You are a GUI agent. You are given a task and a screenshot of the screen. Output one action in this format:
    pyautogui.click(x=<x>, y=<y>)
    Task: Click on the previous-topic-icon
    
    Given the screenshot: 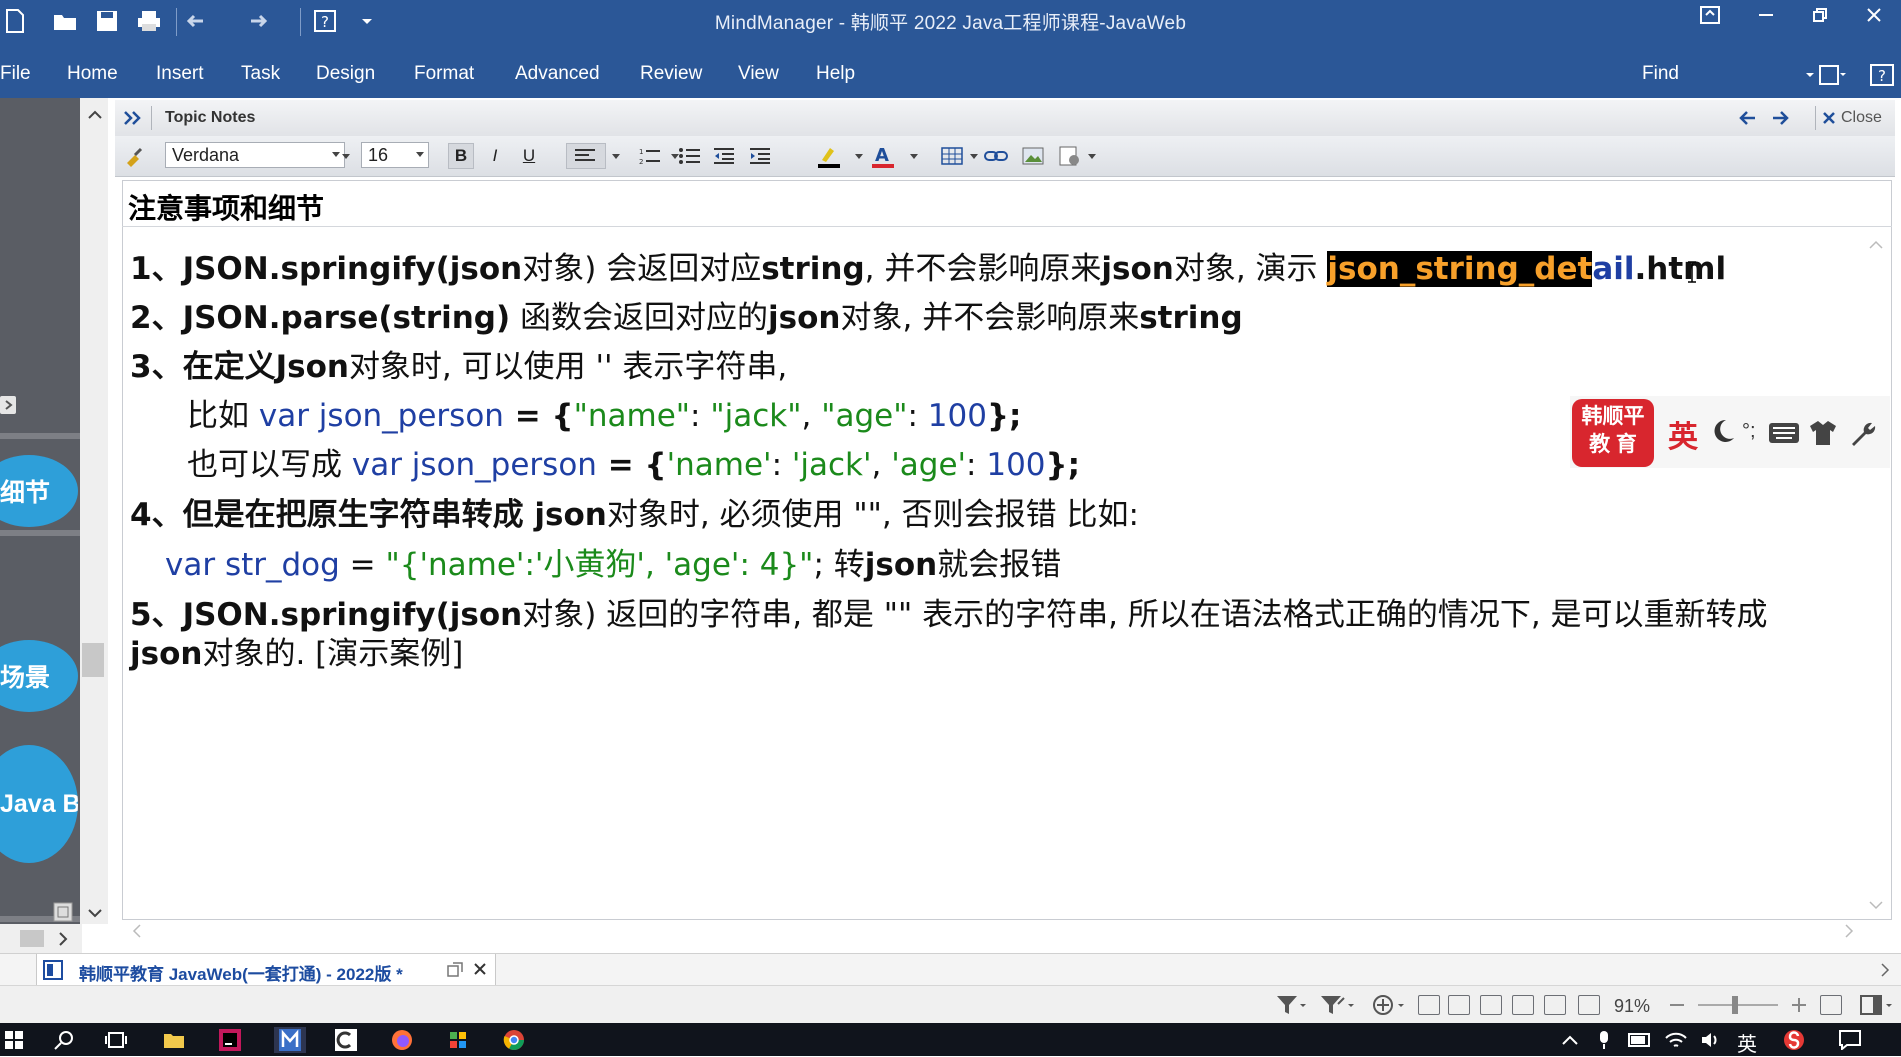 What is the action you would take?
    pyautogui.click(x=1747, y=120)
    